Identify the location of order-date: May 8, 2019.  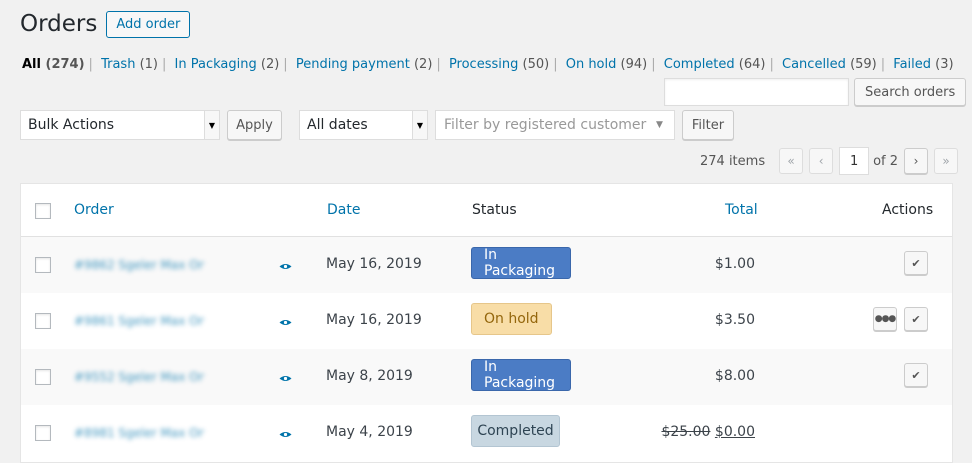
(369, 376).